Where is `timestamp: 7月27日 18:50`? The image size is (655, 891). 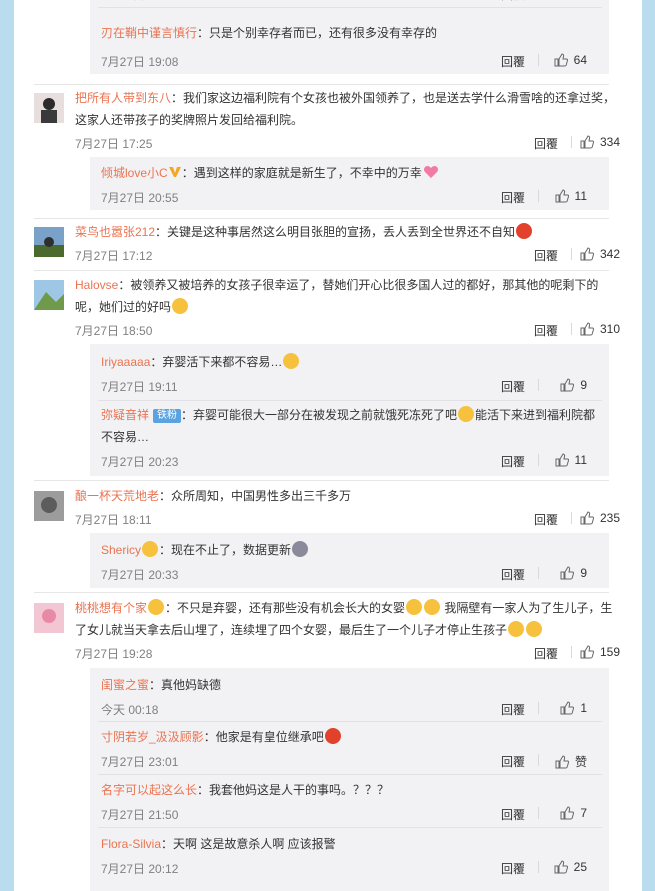
timestamp: 7月27日 18:50 is located at coordinates (114, 331).